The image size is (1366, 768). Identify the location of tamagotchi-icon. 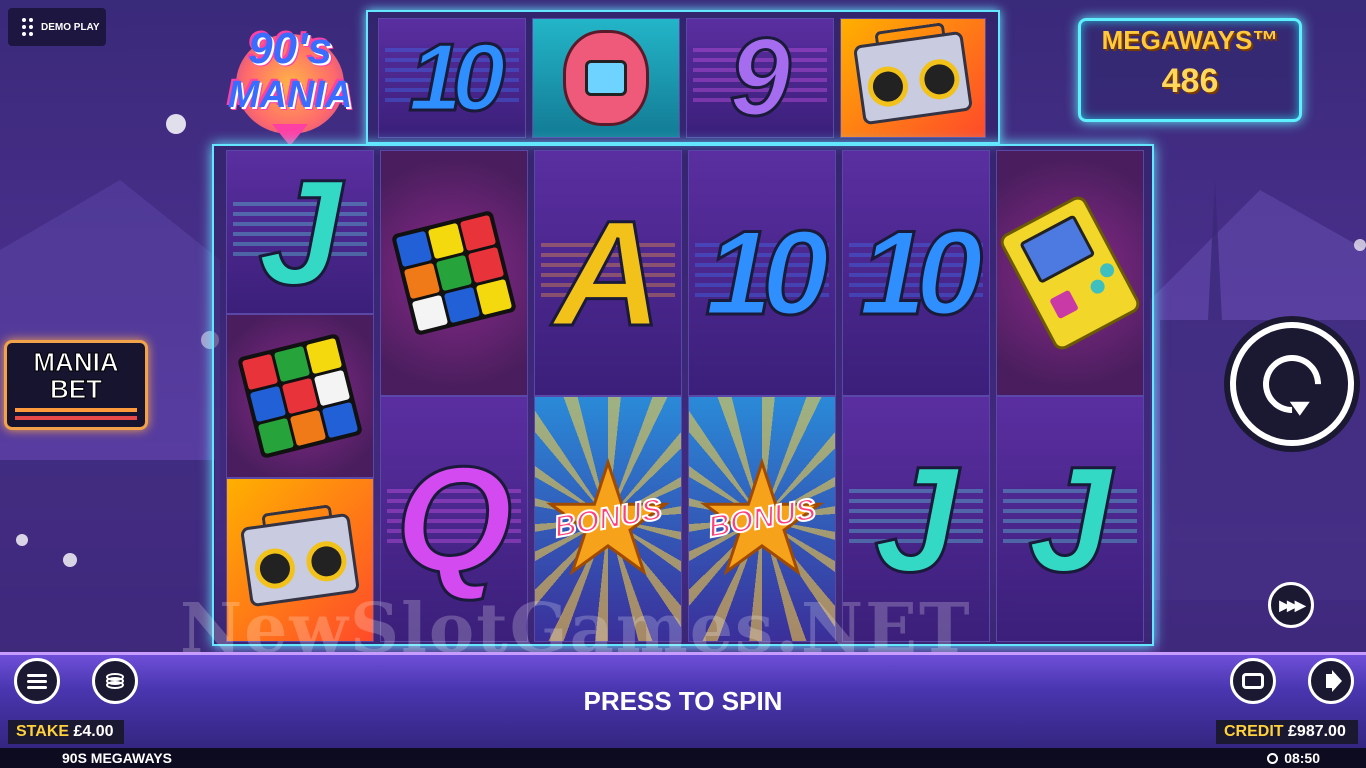
(606, 78).